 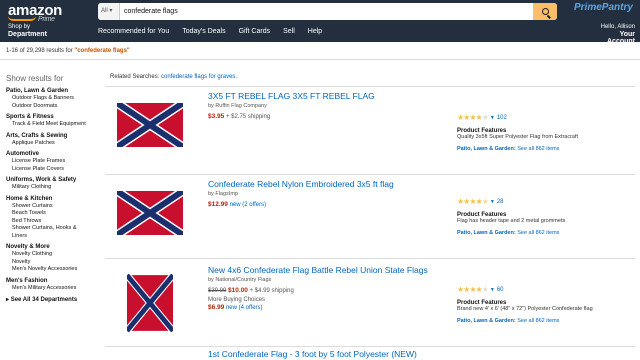 I want to click on product-price-line: $39.99 $10.00 + $4.99 shipping, so click(x=328, y=290).